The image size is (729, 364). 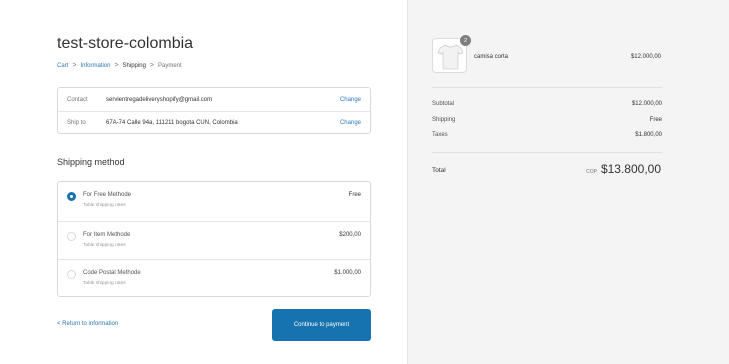 I want to click on currency-code: COP, so click(x=591, y=172).